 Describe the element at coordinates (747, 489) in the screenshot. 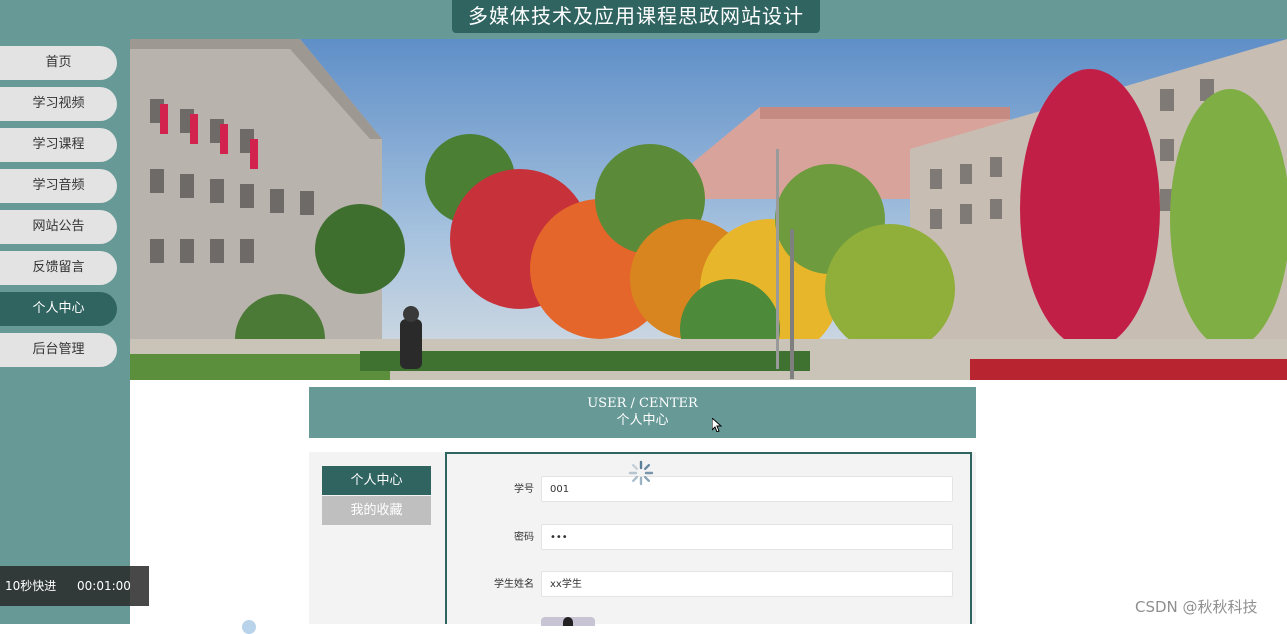

I see `student-id-input: 001` at that location.